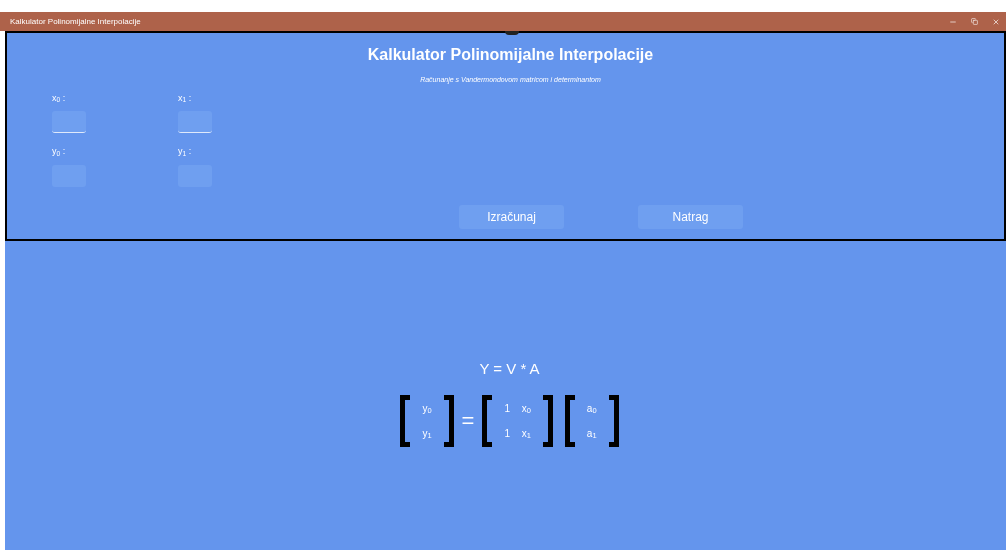 The width and height of the screenshot is (1006, 550). I want to click on equation-text: Y = V * A, so click(509, 369).